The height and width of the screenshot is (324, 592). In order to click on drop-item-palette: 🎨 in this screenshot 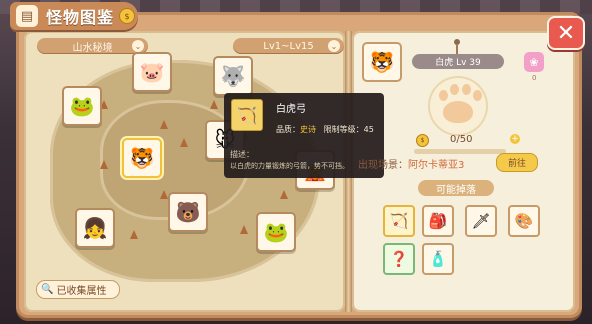, I will do `click(524, 221)`.